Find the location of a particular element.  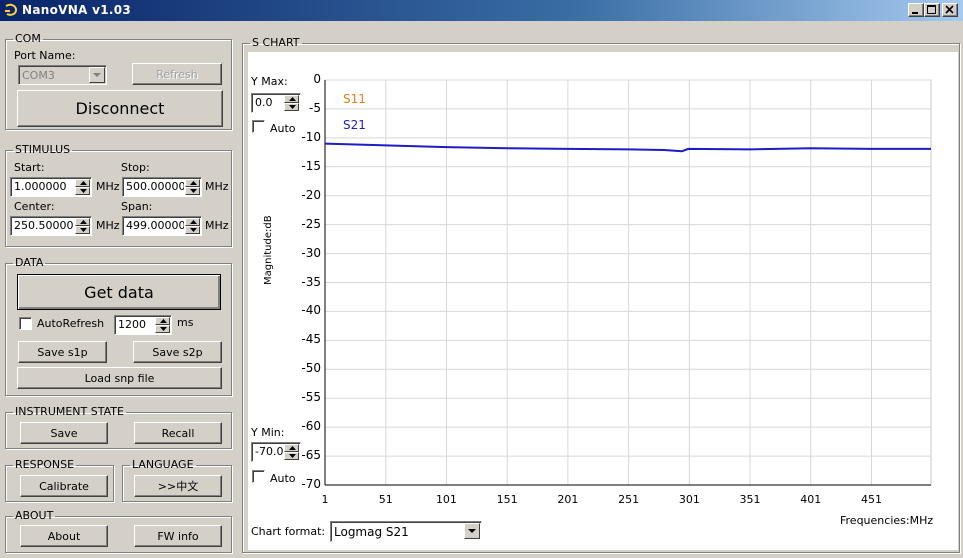

calibrate-button: Calibrate is located at coordinates (64, 486).